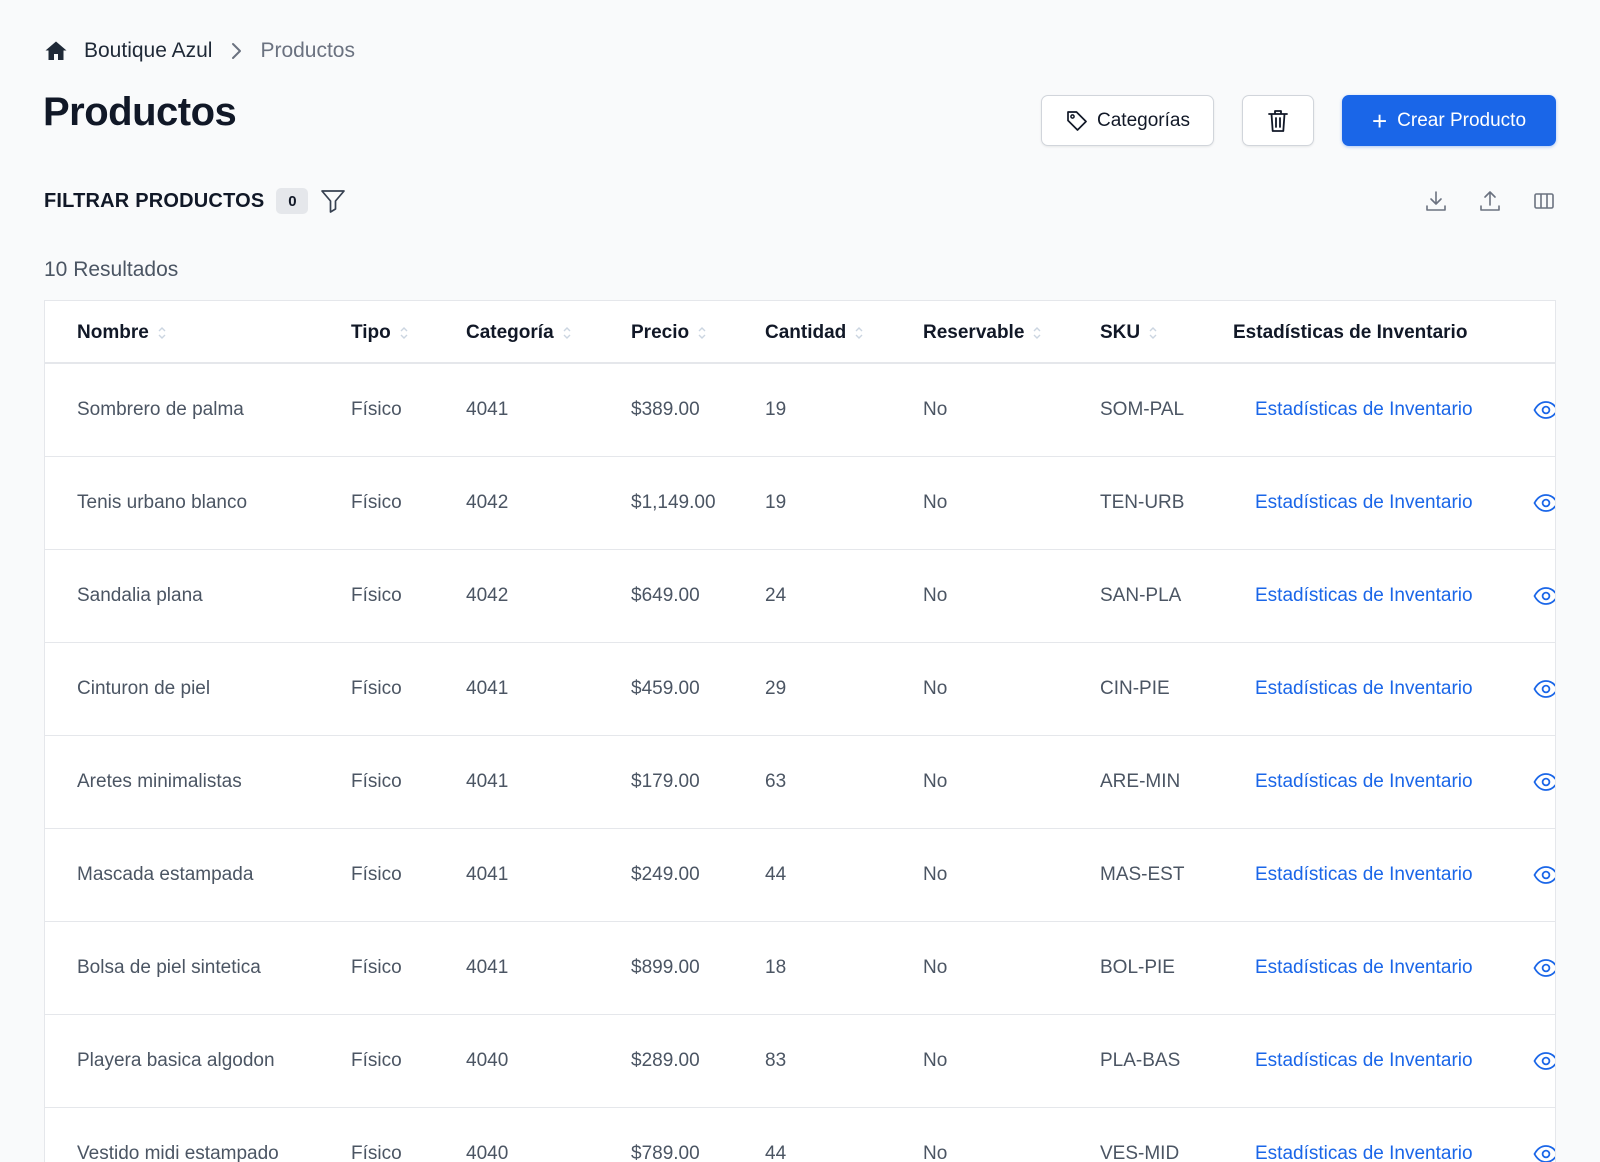 Image resolution: width=1600 pixels, height=1162 pixels. Describe the element at coordinates (162, 502) in the screenshot. I see `cell-nombre: Tenis urbano blanco` at that location.